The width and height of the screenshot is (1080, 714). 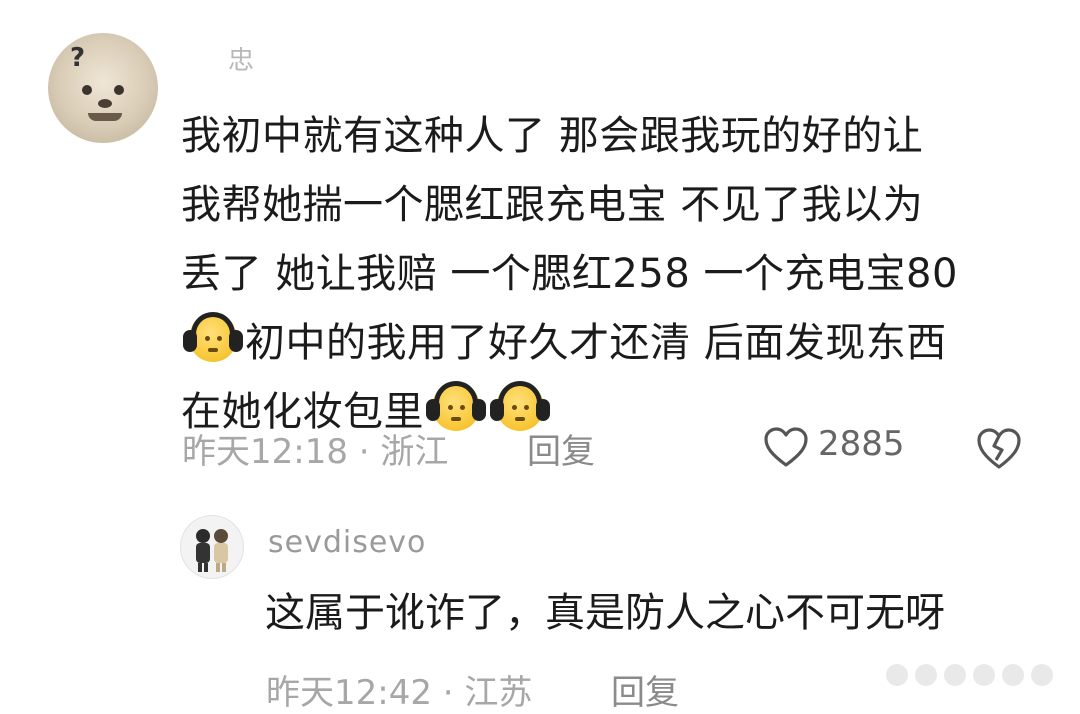 What do you see at coordinates (242, 58) in the screenshot?
I see `comment-username: 忠` at bounding box center [242, 58].